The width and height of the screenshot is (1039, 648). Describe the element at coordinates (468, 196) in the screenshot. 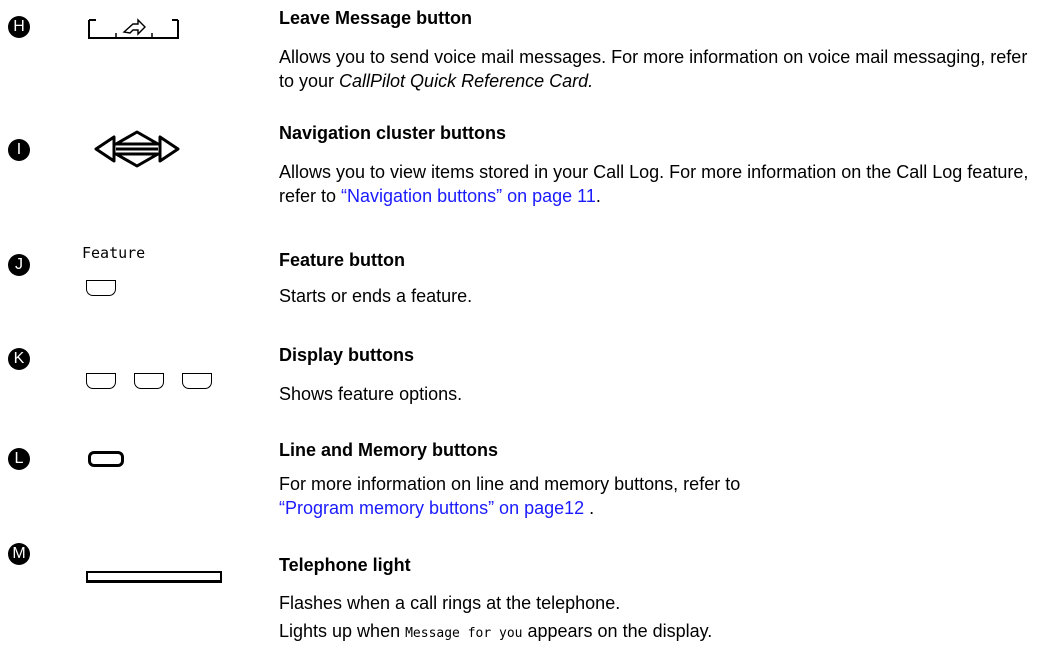

I see `navigation-buttons-link: “Navigation buttons” on page 11` at that location.